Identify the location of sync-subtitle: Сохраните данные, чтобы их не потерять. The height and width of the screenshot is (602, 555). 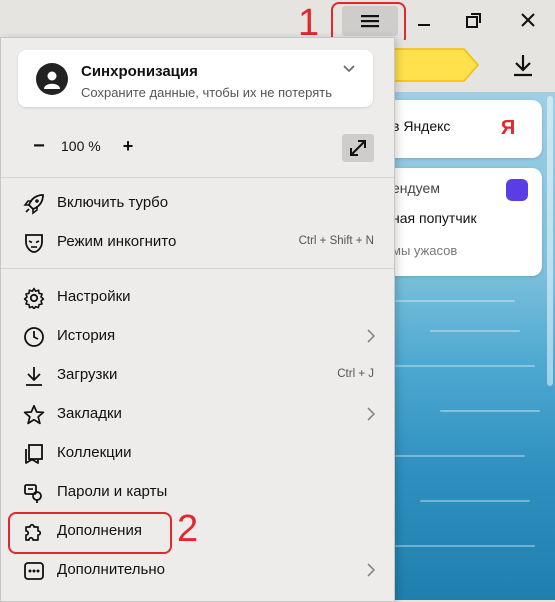
(206, 92).